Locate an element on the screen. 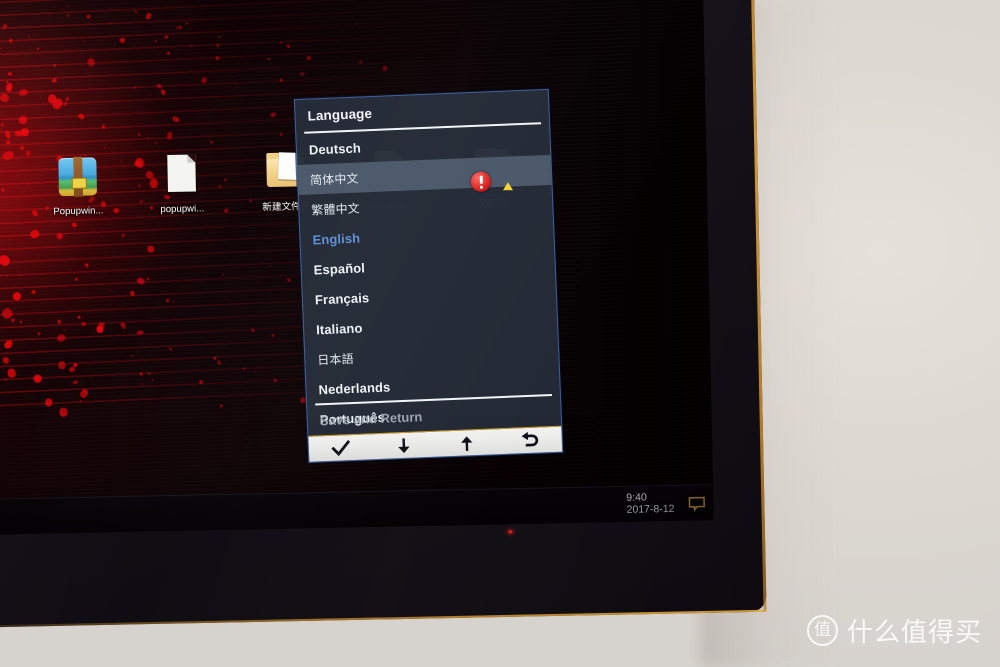 This screenshot has height=667, width=1000. watermark-logo: 值 is located at coordinates (822, 630).